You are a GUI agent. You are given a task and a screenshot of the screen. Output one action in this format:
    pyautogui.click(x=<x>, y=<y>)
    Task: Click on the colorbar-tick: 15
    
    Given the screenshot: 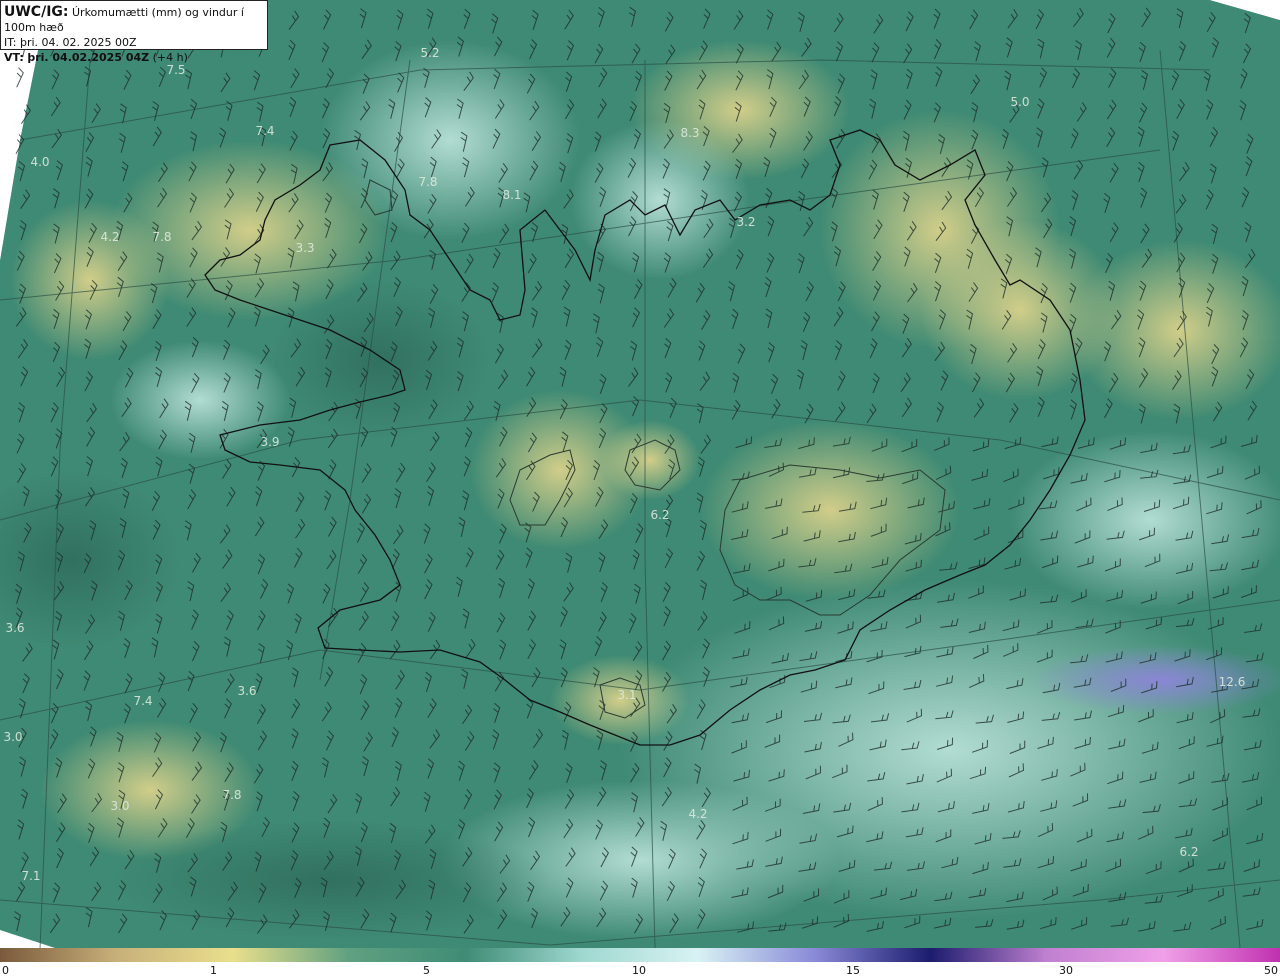 What is the action you would take?
    pyautogui.click(x=853, y=970)
    